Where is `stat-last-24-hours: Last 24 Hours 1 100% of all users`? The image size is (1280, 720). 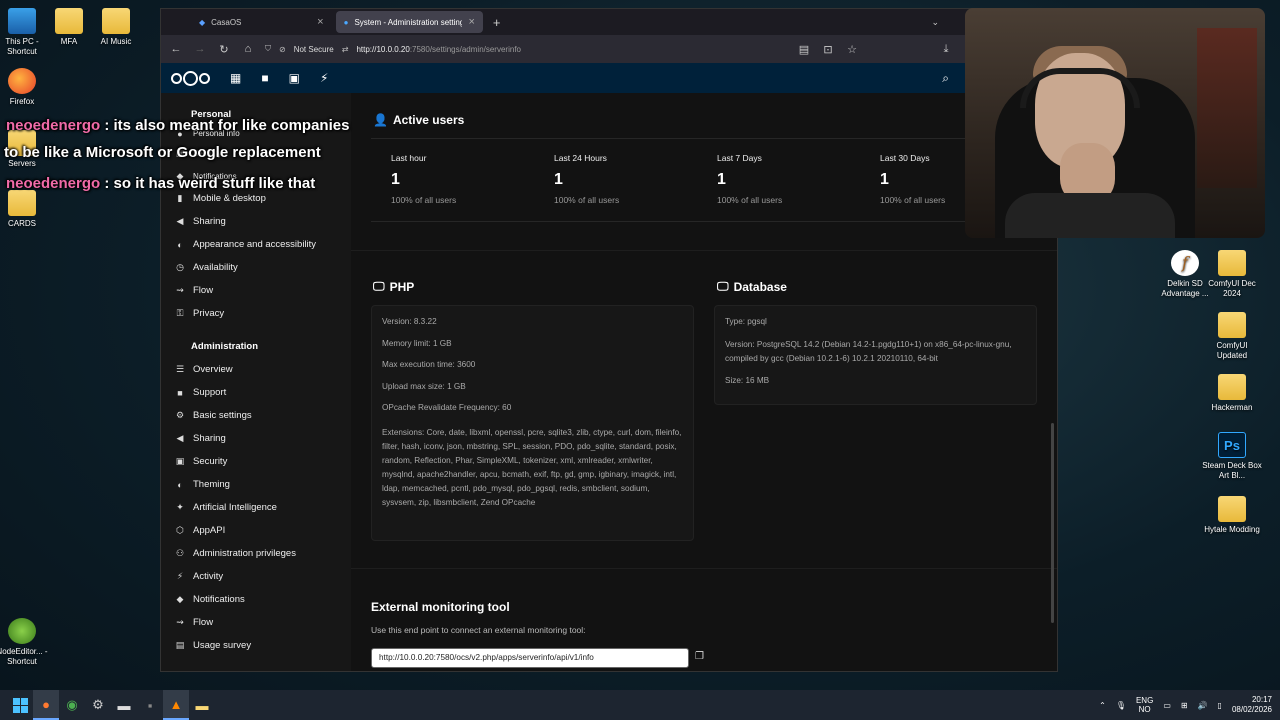 stat-last-24-hours: Last 24 Hours 1 100% of all users is located at coordinates (587, 179).